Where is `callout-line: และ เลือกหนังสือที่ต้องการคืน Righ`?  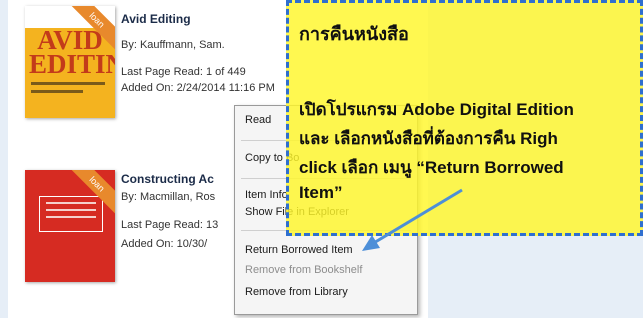
callout-line: และ เลือกหนังสือที่ต้องการคืน Righ is located at coordinates (428, 138).